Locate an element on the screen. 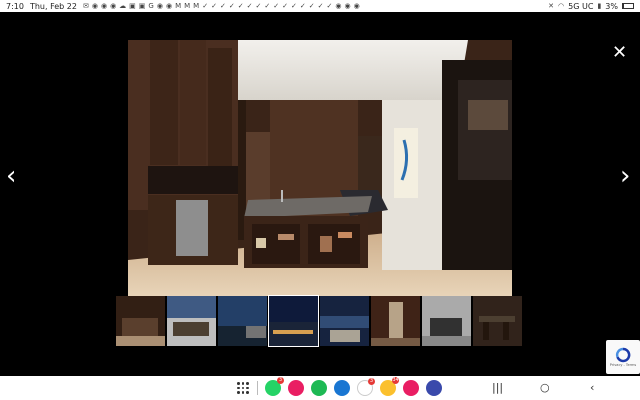 The image size is (640, 400). whatsapp-icon: ◉ is located at coordinates (94, 6).